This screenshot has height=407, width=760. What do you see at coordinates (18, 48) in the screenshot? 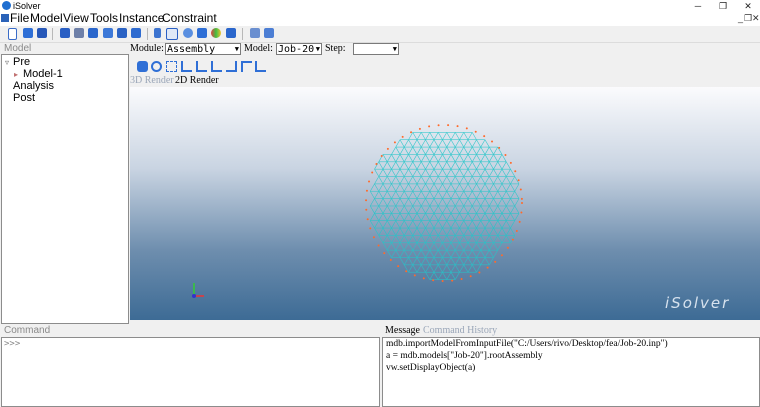
I see `model-panel-header: Model` at bounding box center [18, 48].